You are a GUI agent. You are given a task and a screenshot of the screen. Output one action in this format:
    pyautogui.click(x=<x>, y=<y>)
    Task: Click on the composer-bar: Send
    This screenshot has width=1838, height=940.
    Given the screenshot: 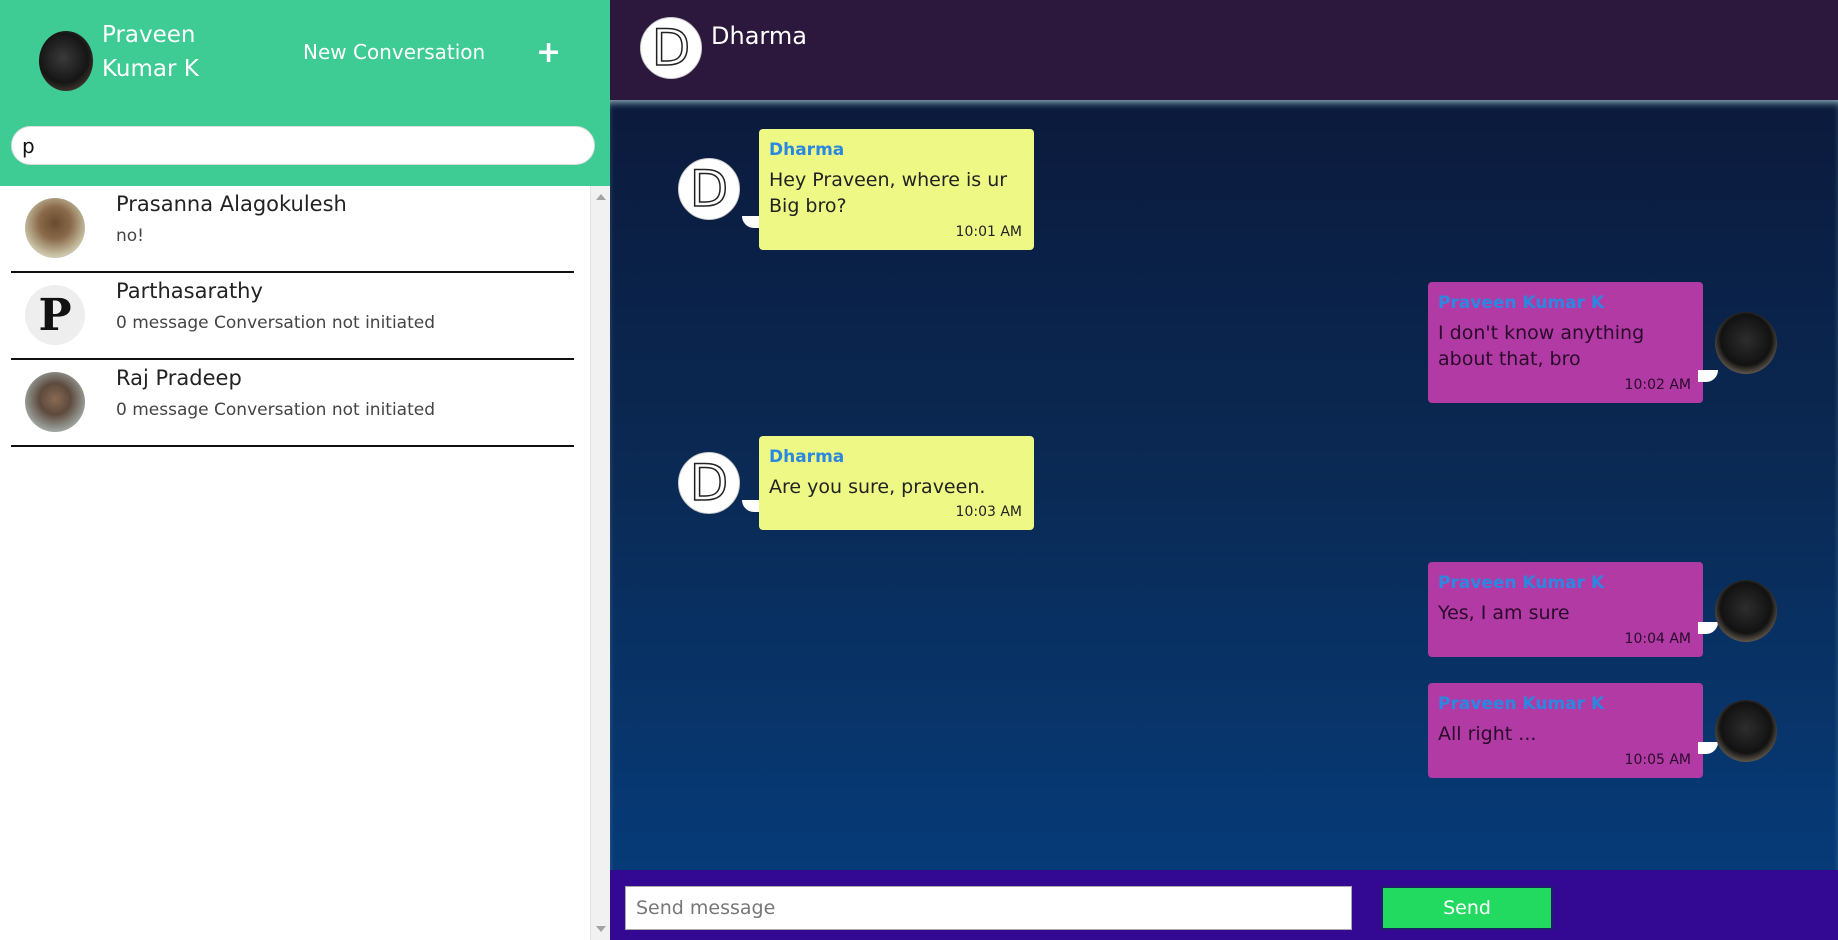 What is the action you would take?
    pyautogui.click(x=1224, y=905)
    